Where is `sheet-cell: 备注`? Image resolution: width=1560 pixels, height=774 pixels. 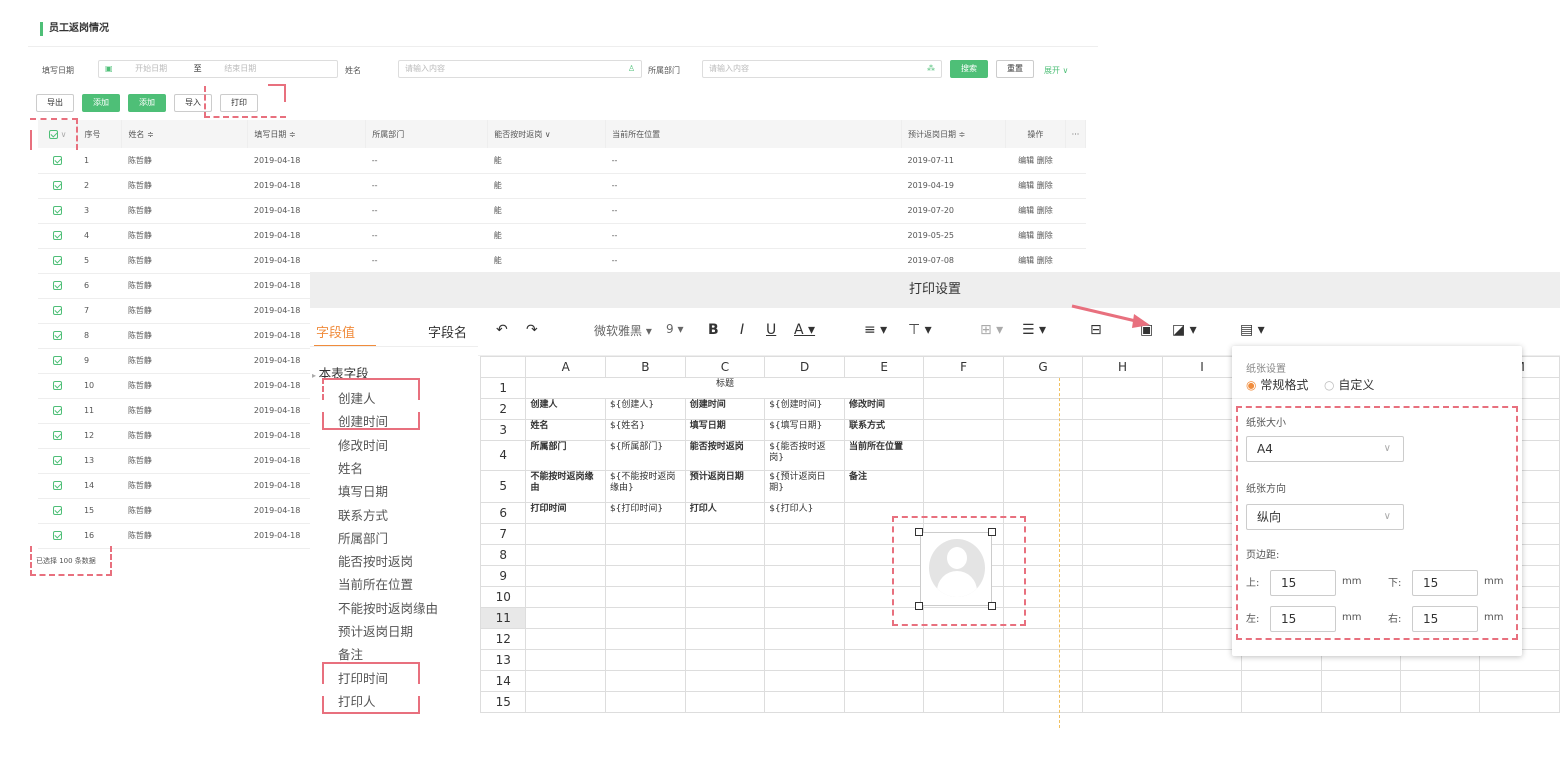
sheet-cell: 备注 is located at coordinates (884, 486).